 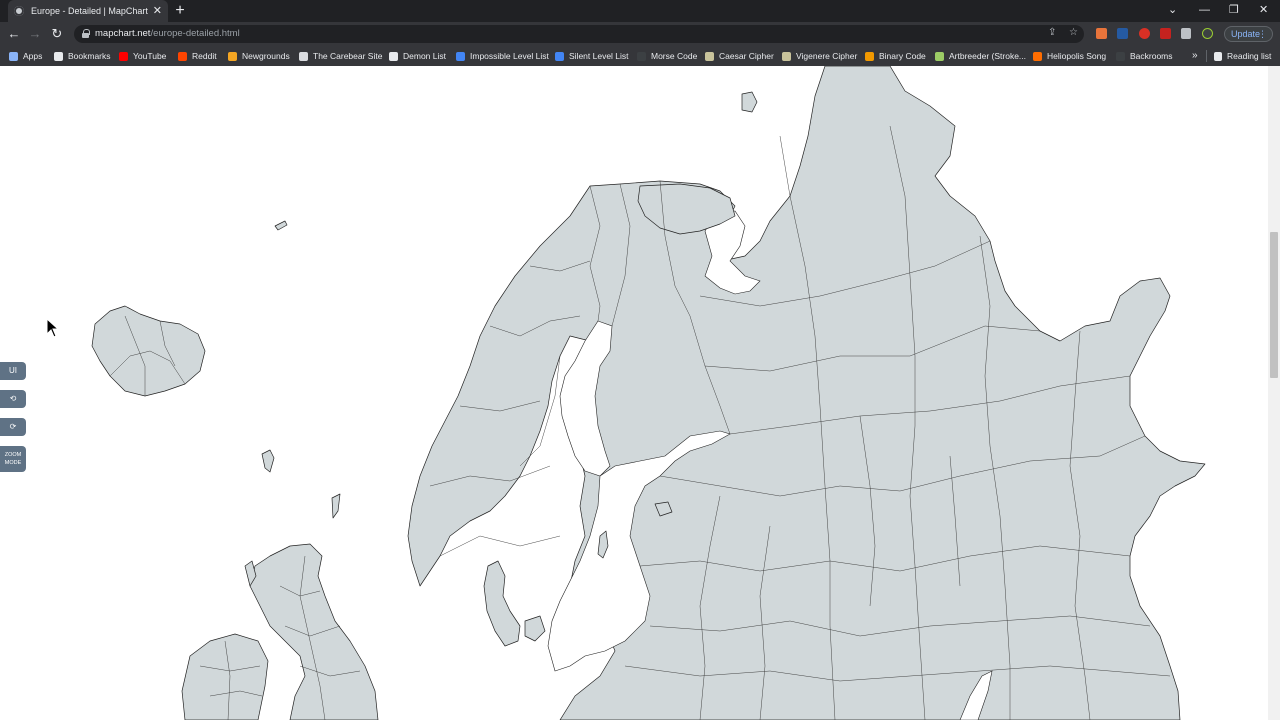 I want to click on bookmark-bookmarks: Bookmarks, so click(x=82, y=56).